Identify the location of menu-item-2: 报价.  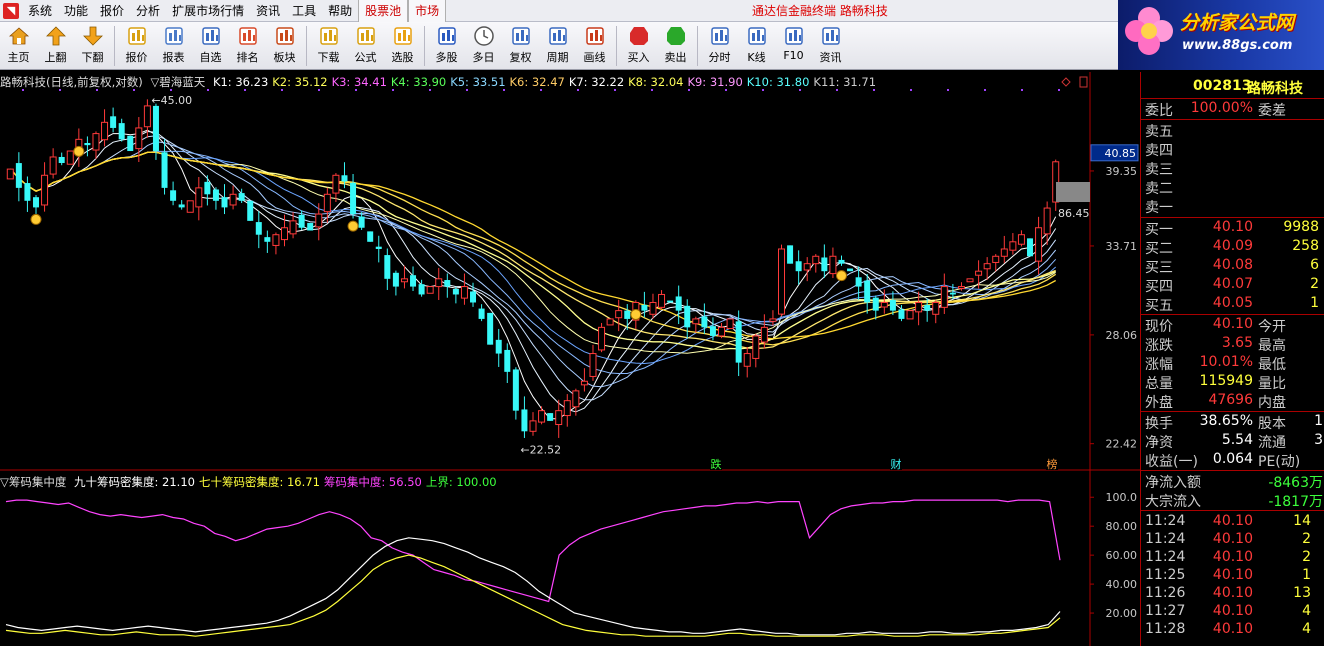
(112, 11).